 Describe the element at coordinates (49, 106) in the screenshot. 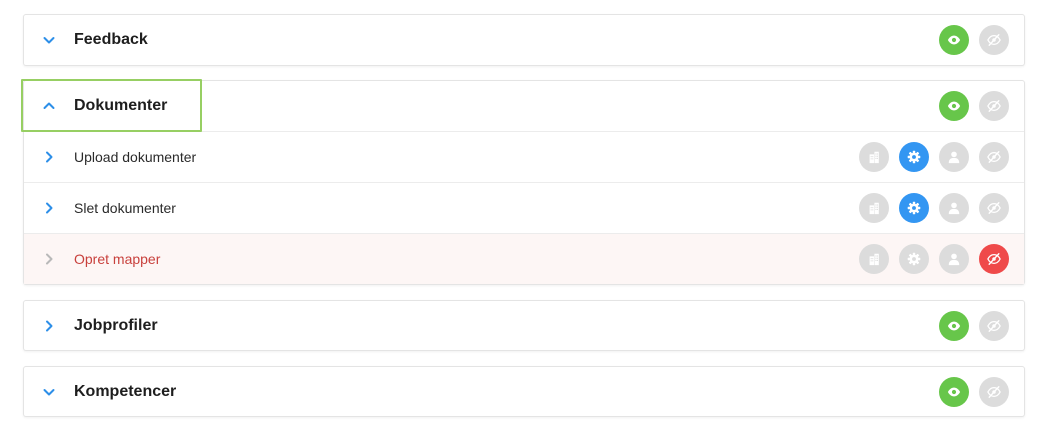

I see `chevron-up-icon` at that location.